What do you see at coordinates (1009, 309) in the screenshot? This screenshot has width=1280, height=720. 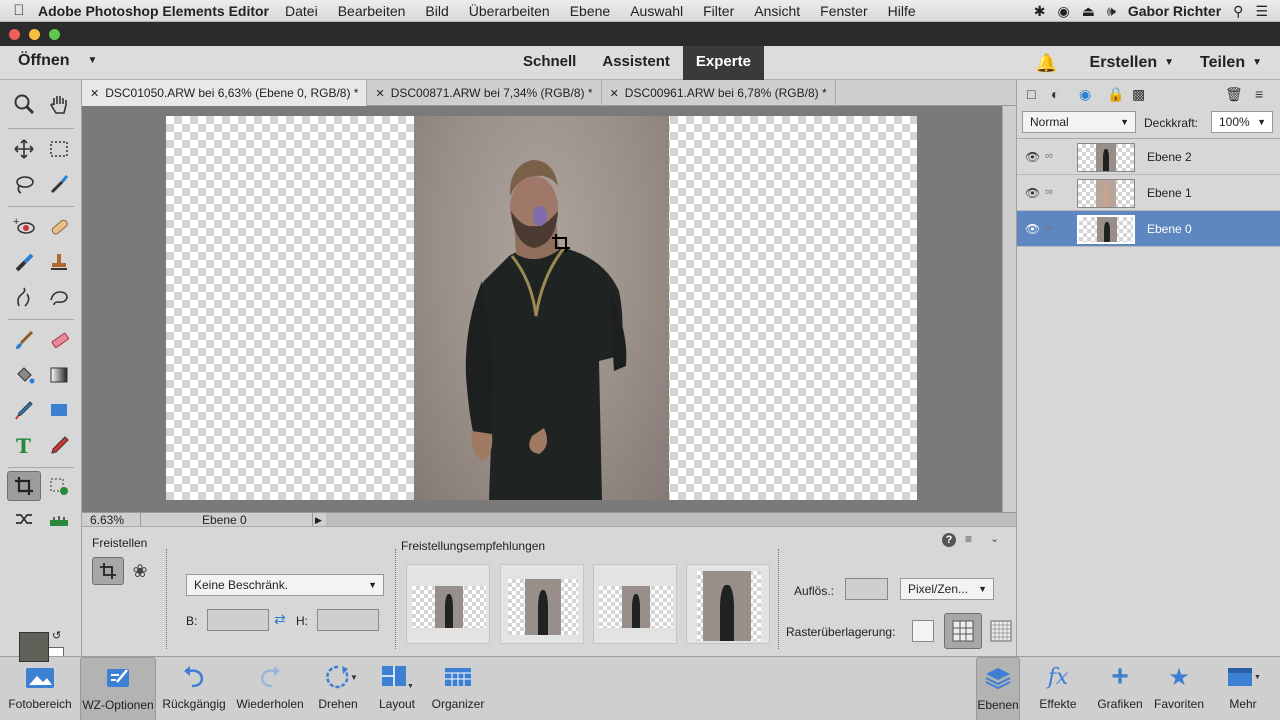 I see `vertical-scrollbar` at bounding box center [1009, 309].